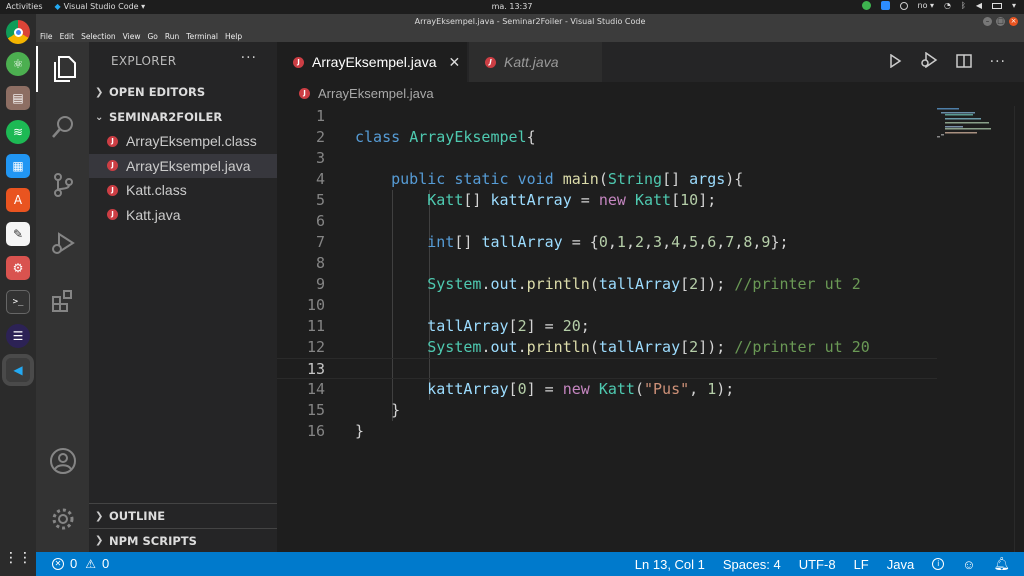 The height and width of the screenshot is (576, 1024). What do you see at coordinates (18, 558) in the screenshot?
I see `show-applications-icon: ⋮⋮` at bounding box center [18, 558].